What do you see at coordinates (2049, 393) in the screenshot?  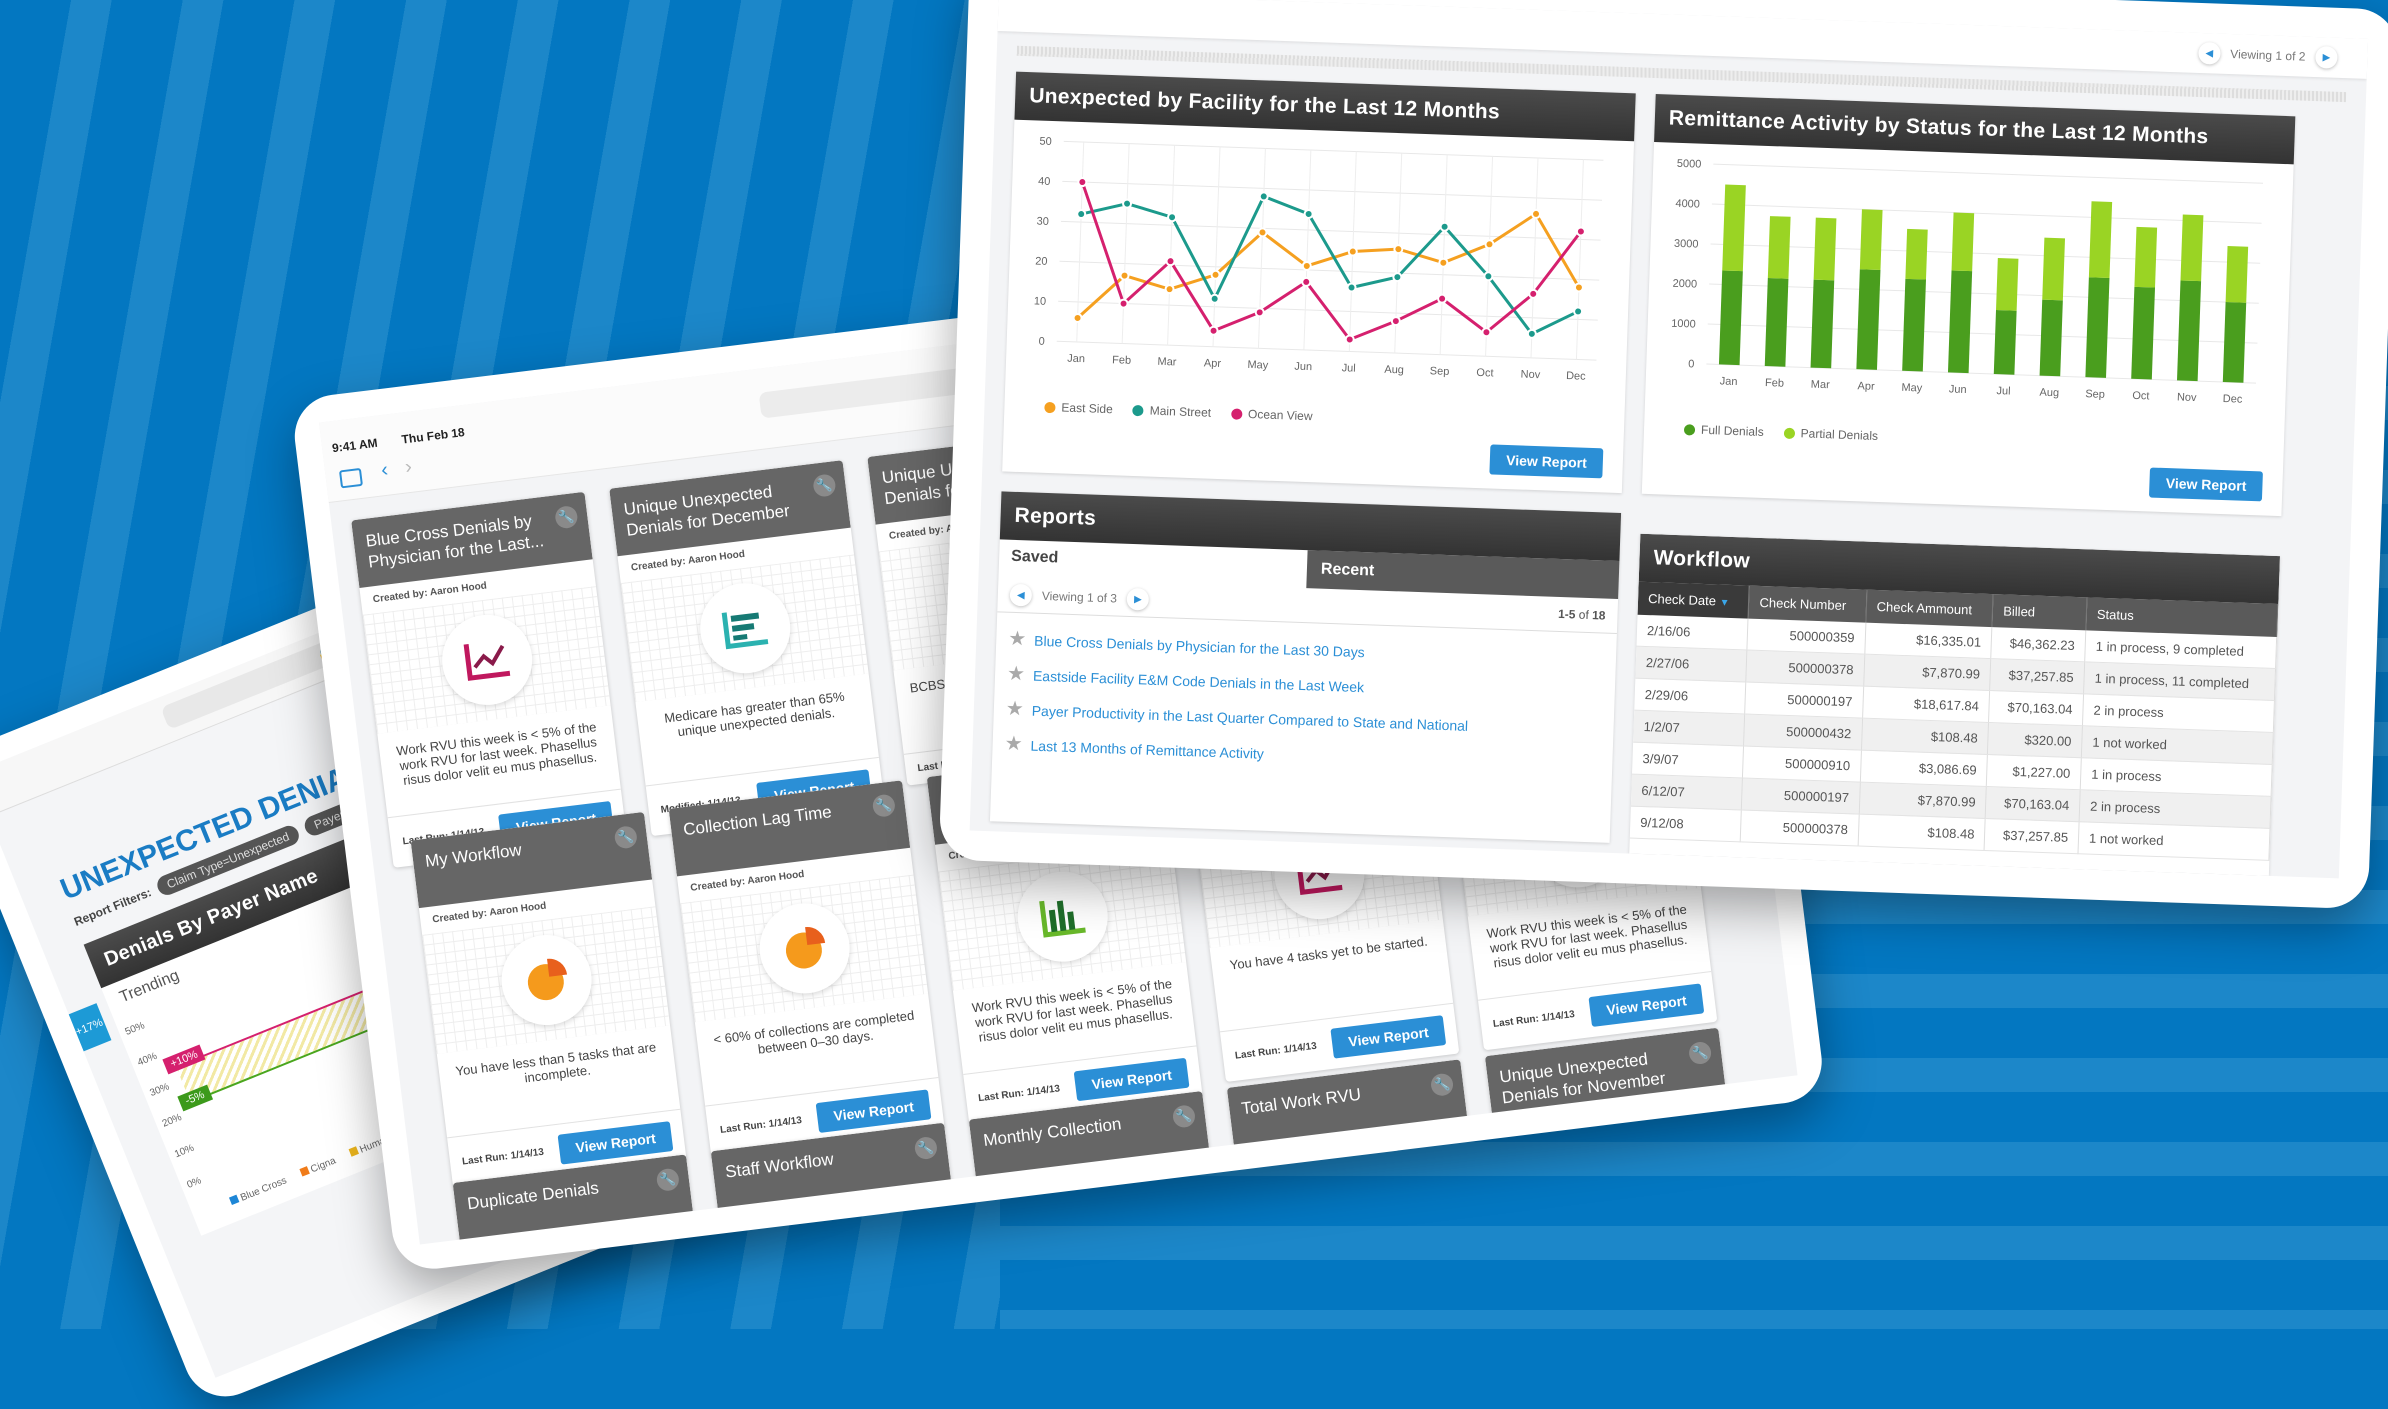 I see `x-tick-label: Aug` at bounding box center [2049, 393].